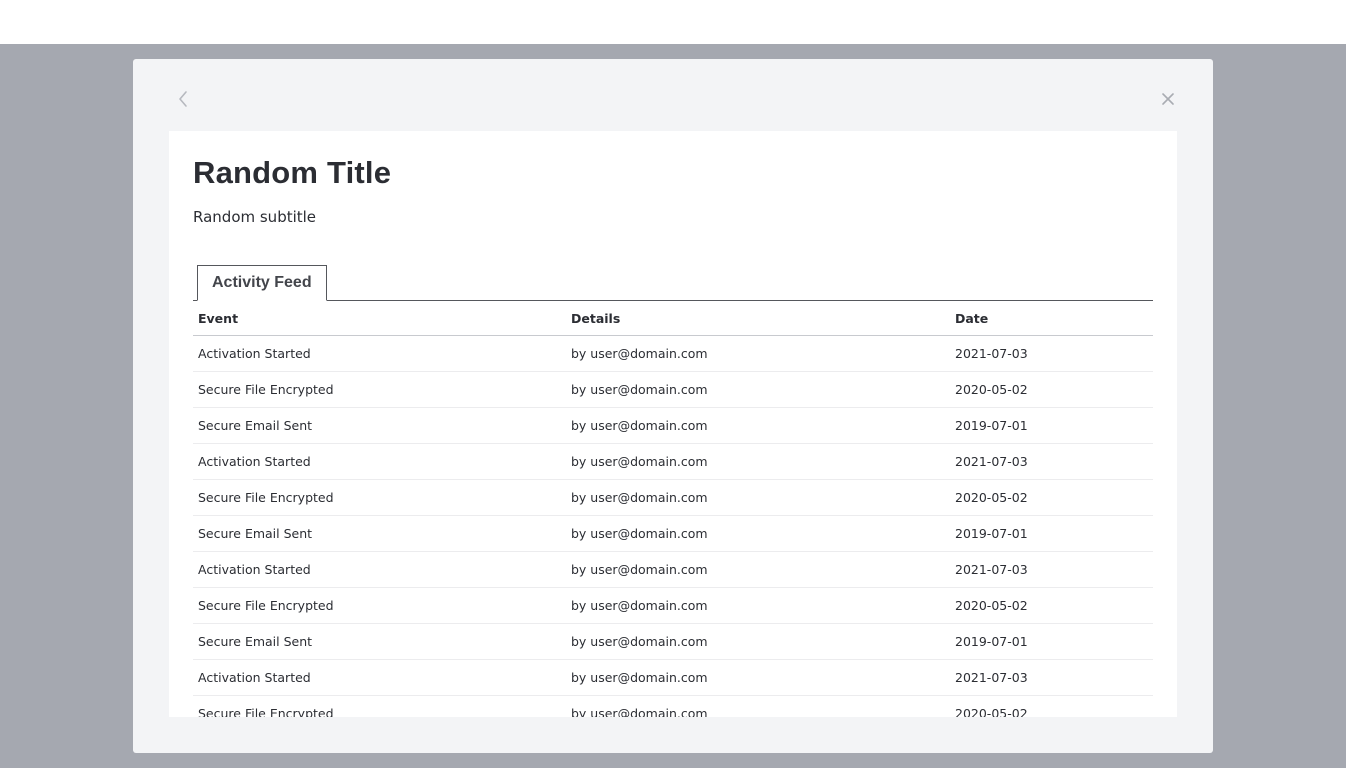 The height and width of the screenshot is (768, 1346). I want to click on column-header-details: Details, so click(596, 318).